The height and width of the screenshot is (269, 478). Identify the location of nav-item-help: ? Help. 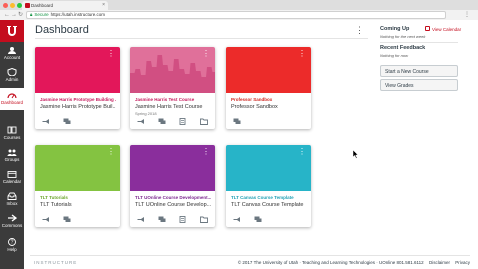
(12, 246).